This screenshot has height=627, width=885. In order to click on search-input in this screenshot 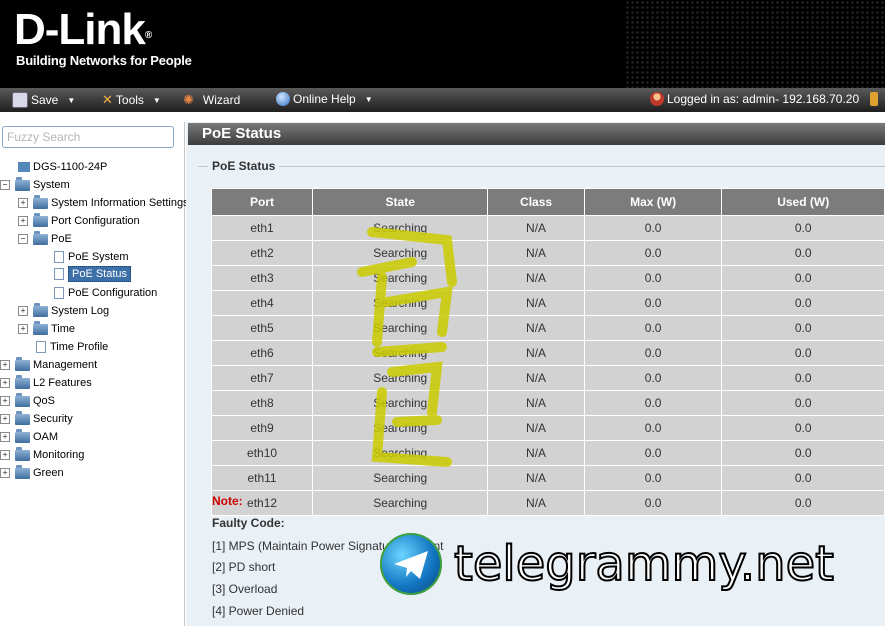, I will do `click(88, 137)`.